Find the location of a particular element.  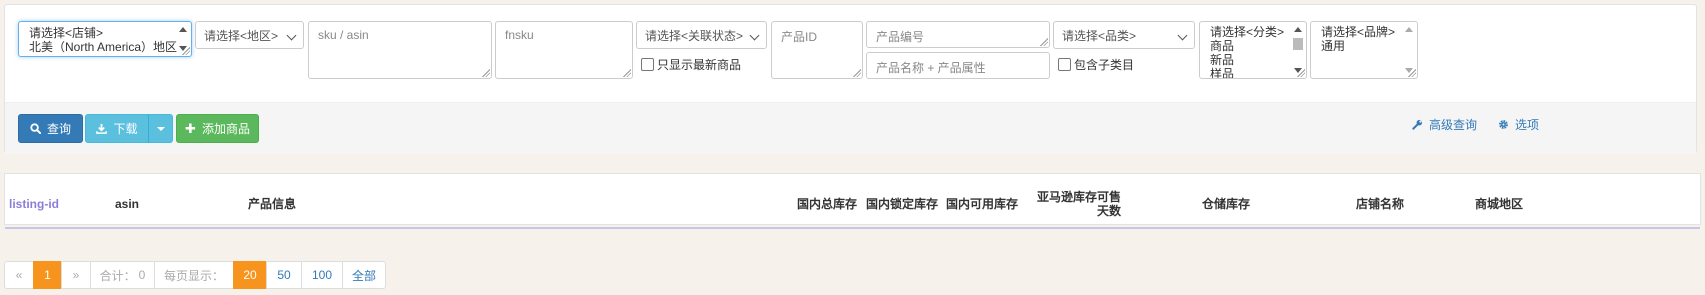

column-header-label: 亚马逊库存可售天数 is located at coordinates (1078, 204).